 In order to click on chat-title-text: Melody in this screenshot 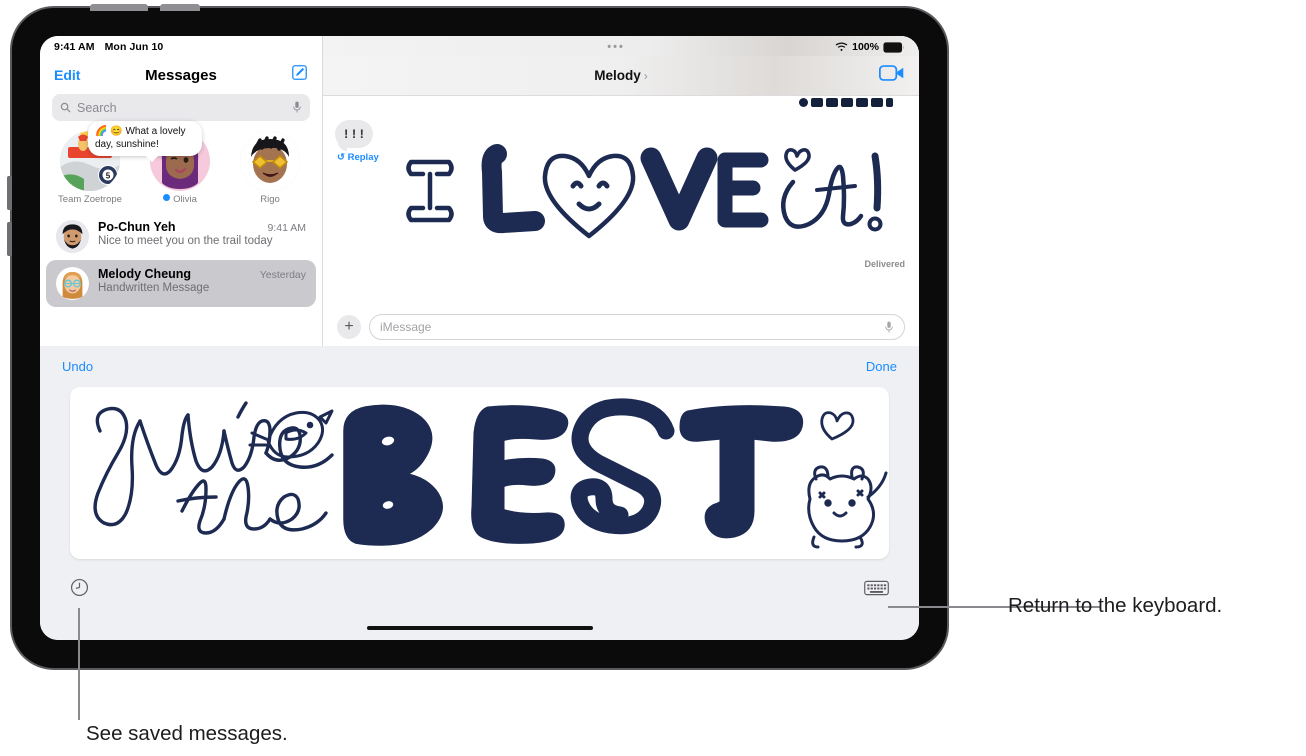, I will do `click(617, 75)`.